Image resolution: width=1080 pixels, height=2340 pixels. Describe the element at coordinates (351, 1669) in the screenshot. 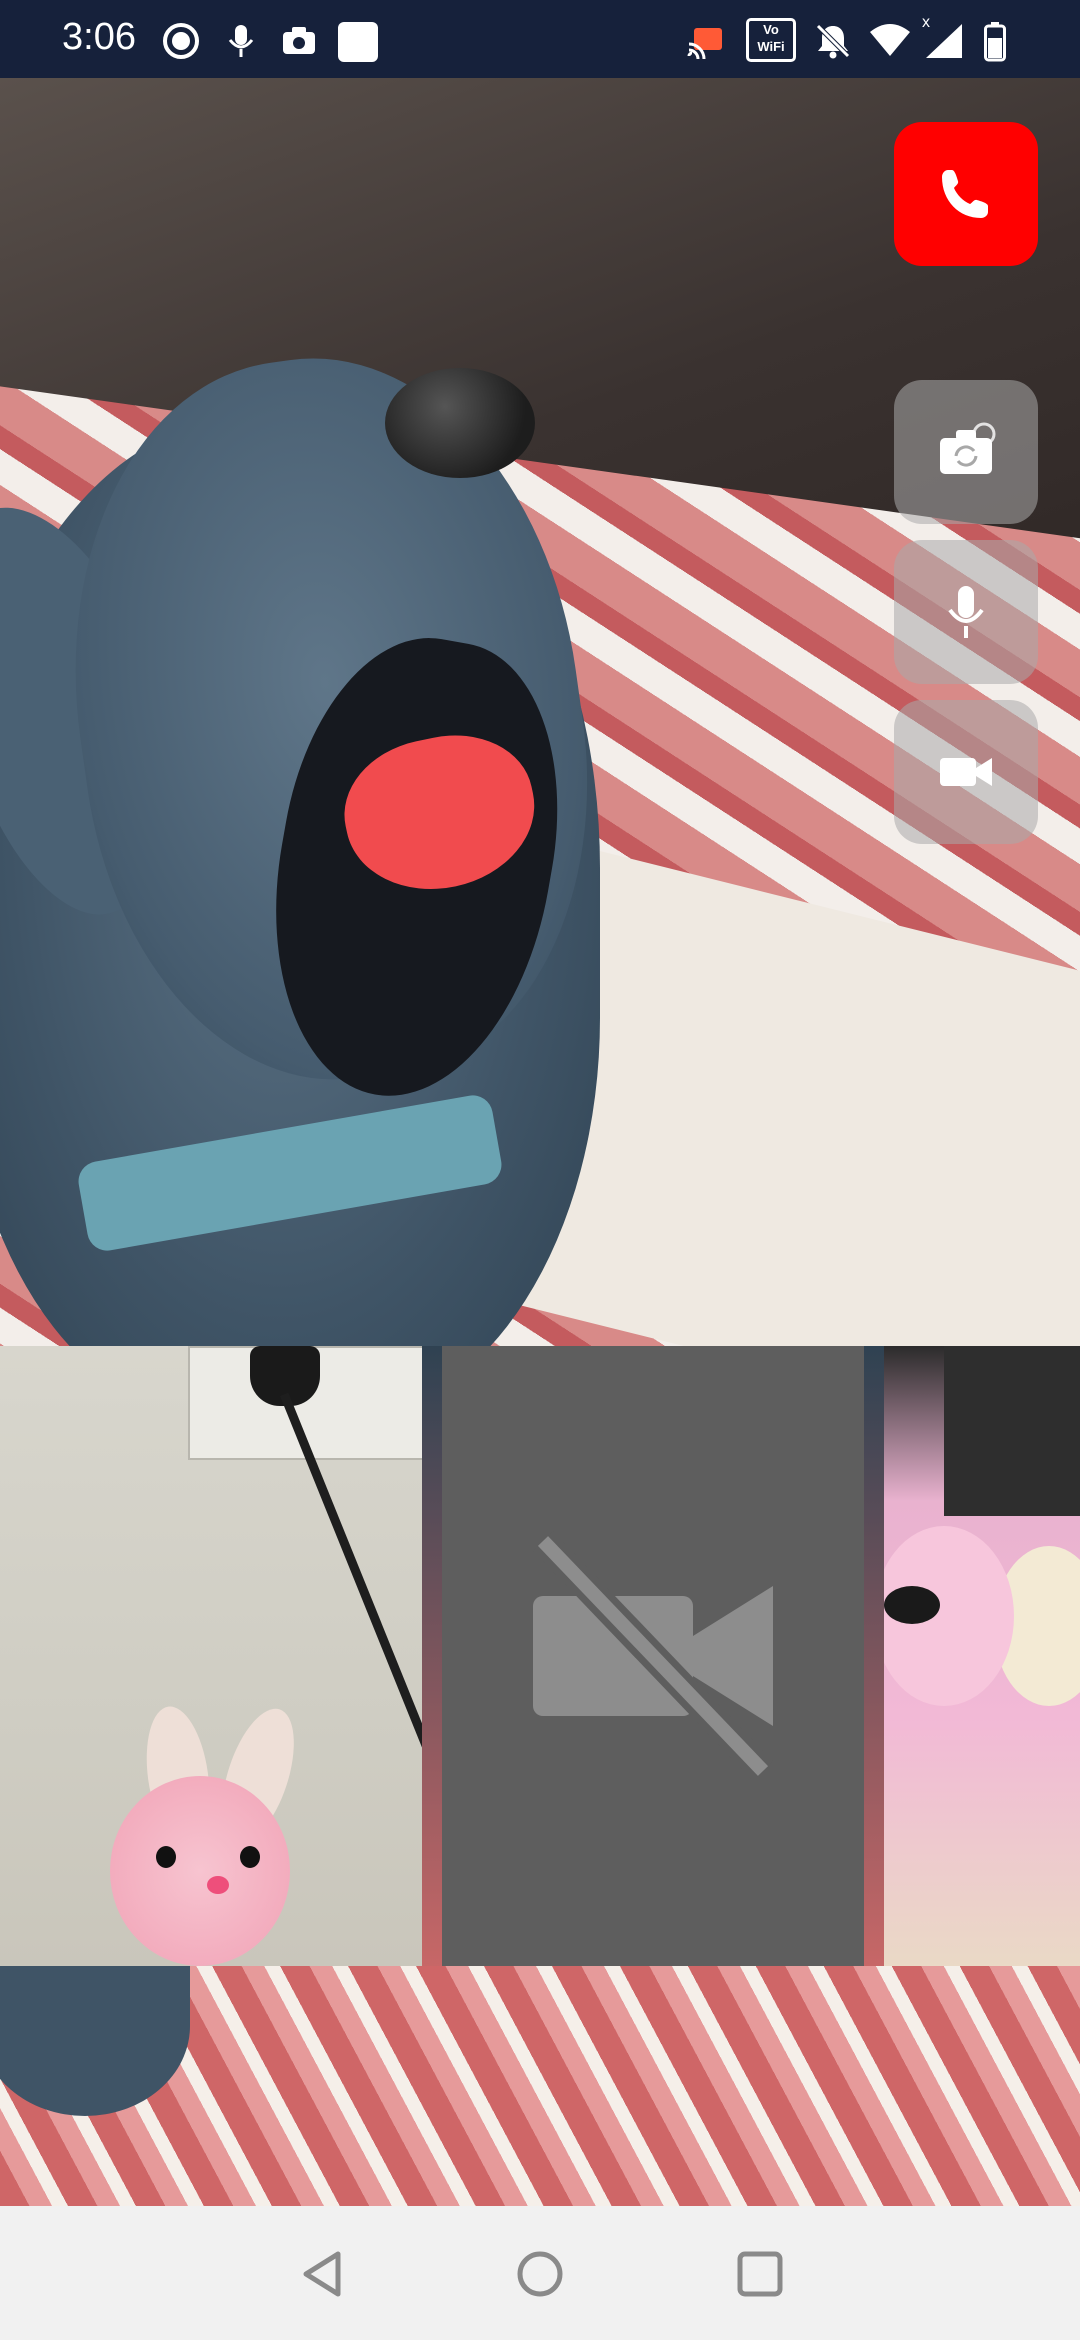

I see `thumb-cable` at that location.